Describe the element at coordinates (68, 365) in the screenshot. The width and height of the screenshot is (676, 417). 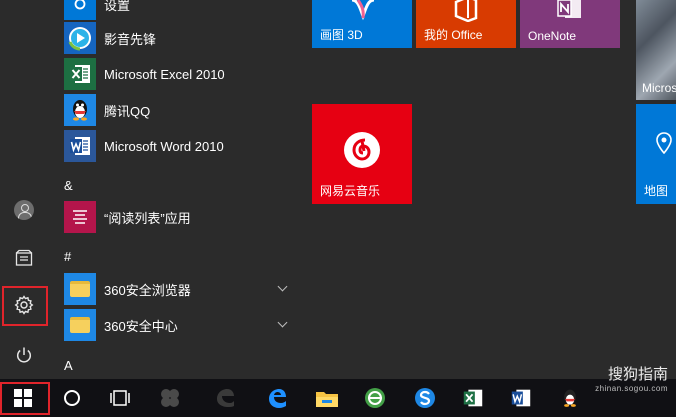
I see `section-header-a: A` at that location.